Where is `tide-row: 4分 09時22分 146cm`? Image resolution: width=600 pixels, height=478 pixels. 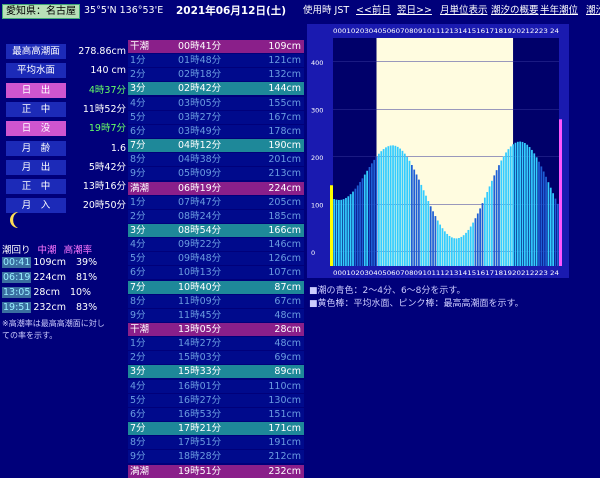 tide-row: 4分 09時22分 146cm is located at coordinates (216, 245).